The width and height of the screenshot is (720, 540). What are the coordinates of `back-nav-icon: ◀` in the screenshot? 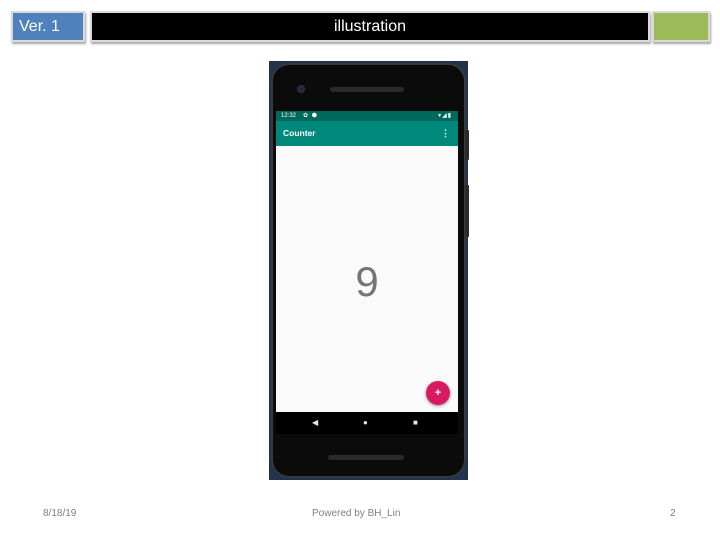 It's located at (315, 423).